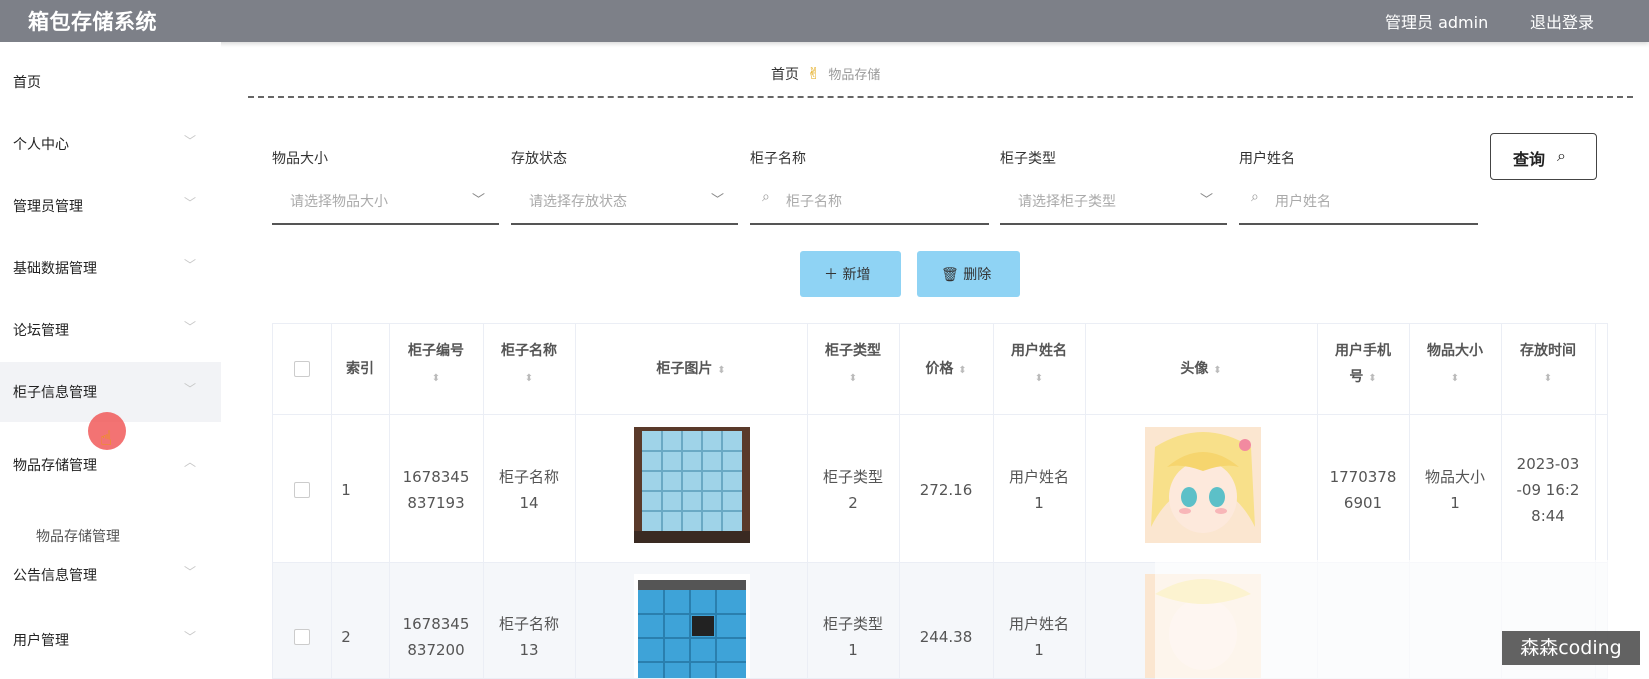 The width and height of the screenshot is (1649, 679). Describe the element at coordinates (55, 466) in the screenshot. I see `sidebar-item-label: 物品存储管理` at that location.